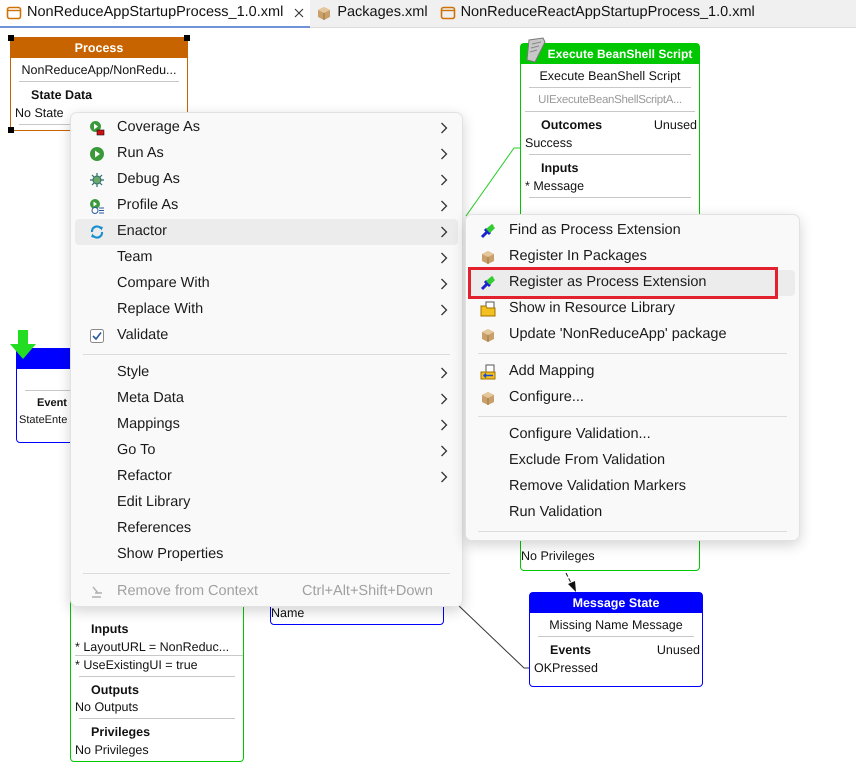 This screenshot has height=779, width=856. Describe the element at coordinates (632, 461) in the screenshot. I see `menu-item: Exclude From Validation` at that location.